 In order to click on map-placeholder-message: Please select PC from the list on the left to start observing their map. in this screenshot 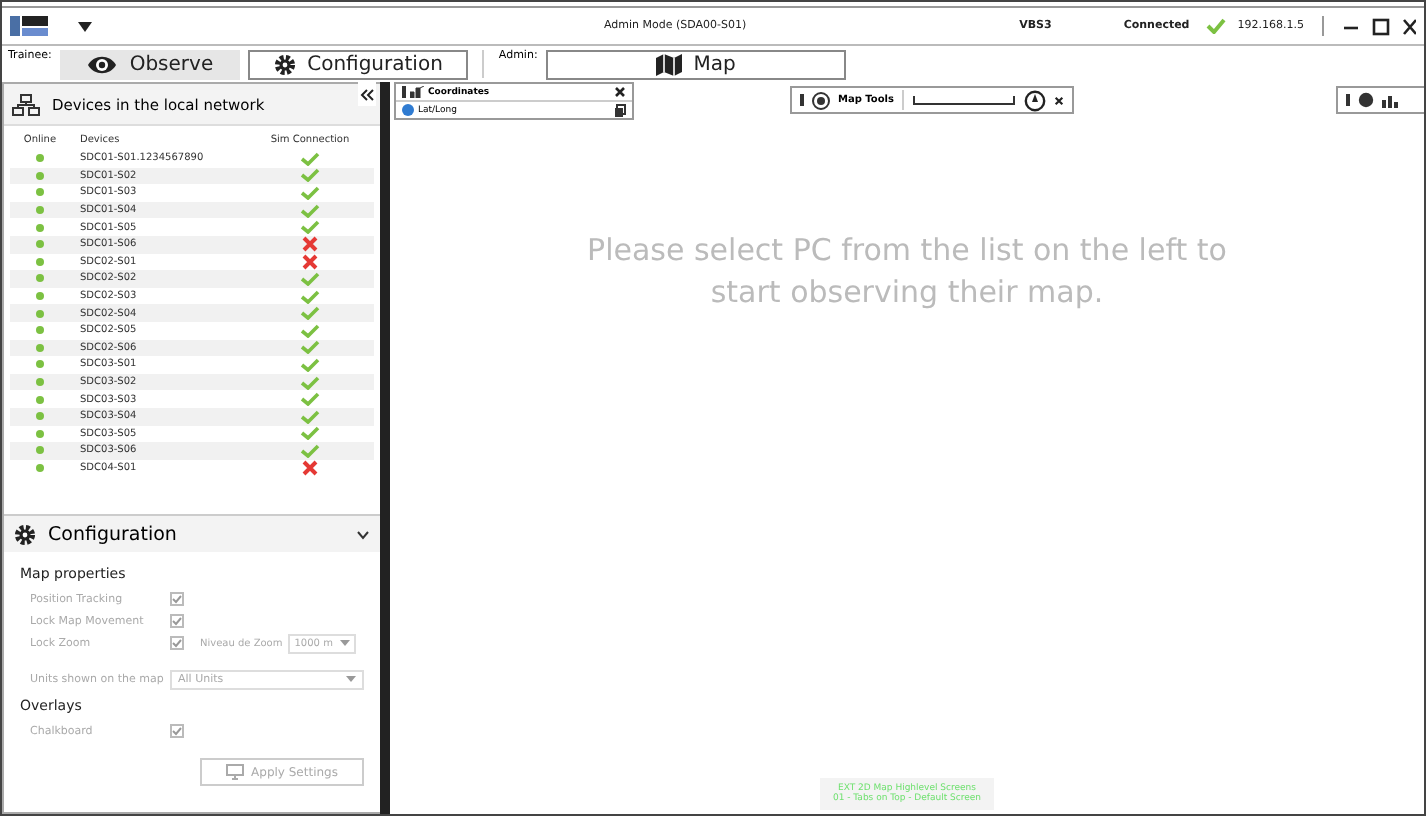, I will do `click(907, 272)`.